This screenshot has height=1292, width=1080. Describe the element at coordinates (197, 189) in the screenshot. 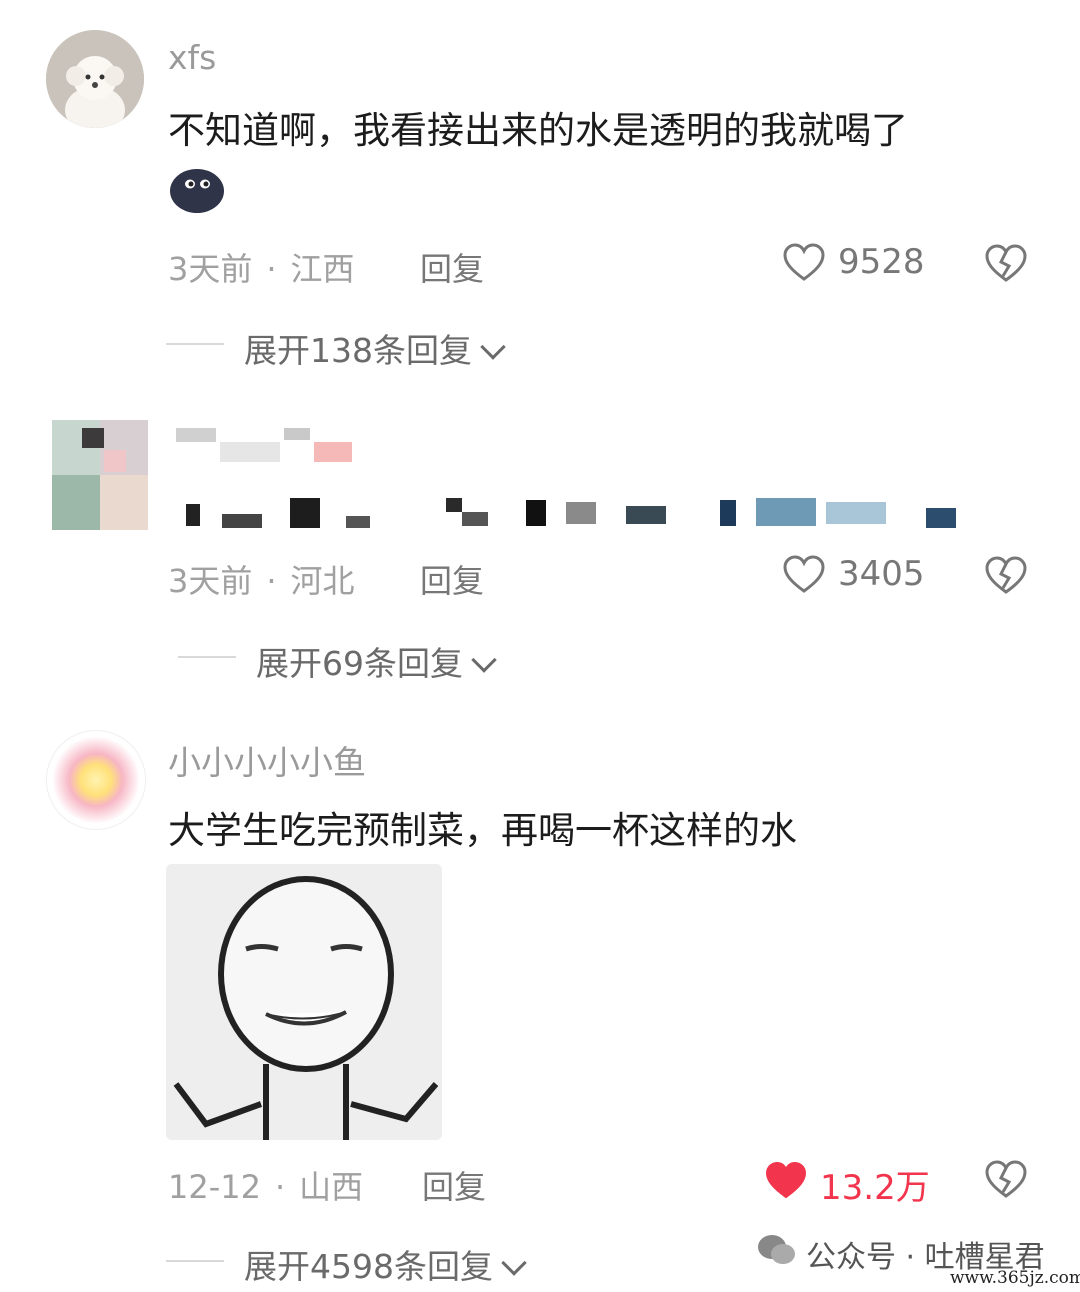

I see `dark-blob-emoji-icon` at that location.